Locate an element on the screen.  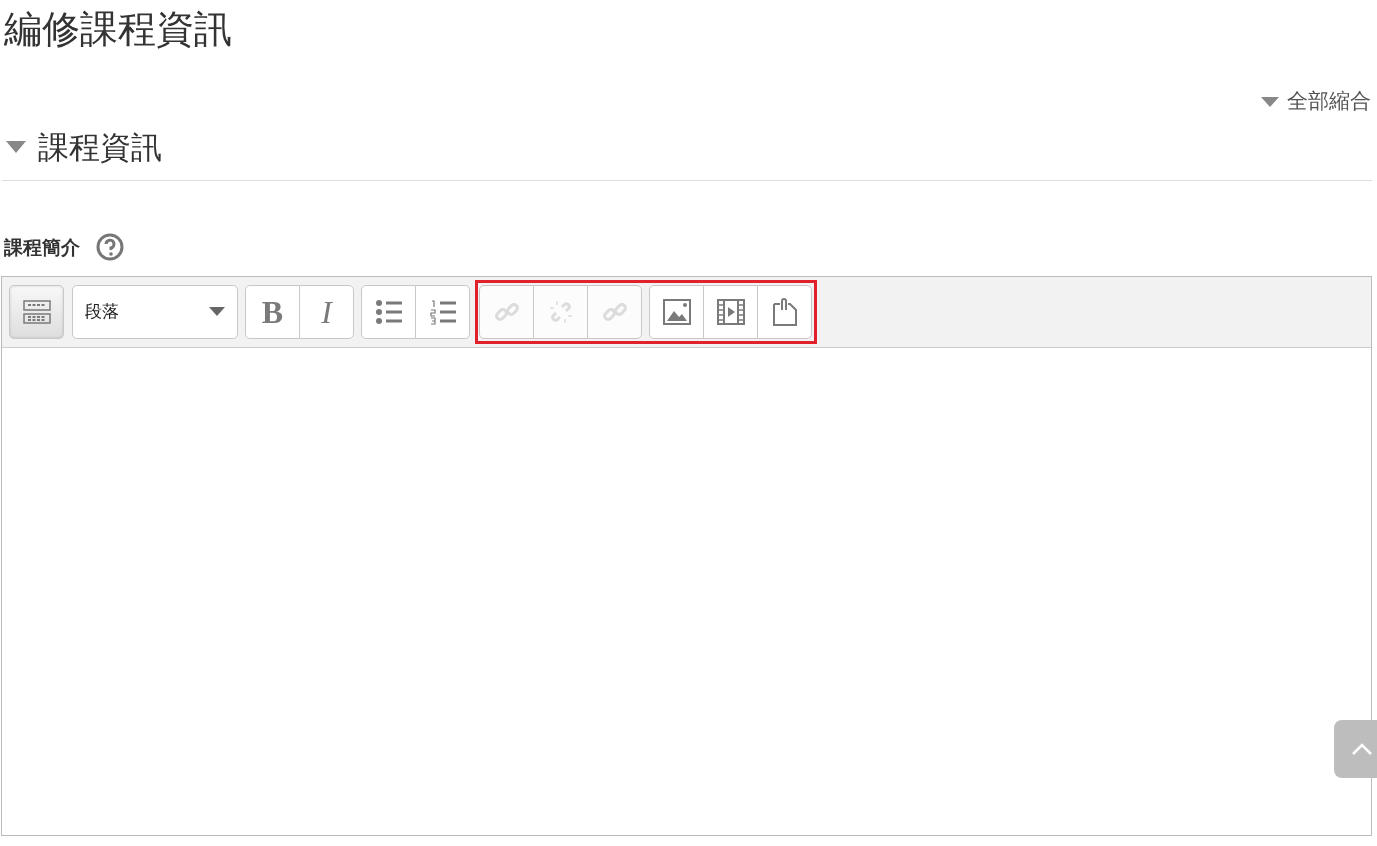
dropdown-caret-icon is located at coordinates (217, 311).